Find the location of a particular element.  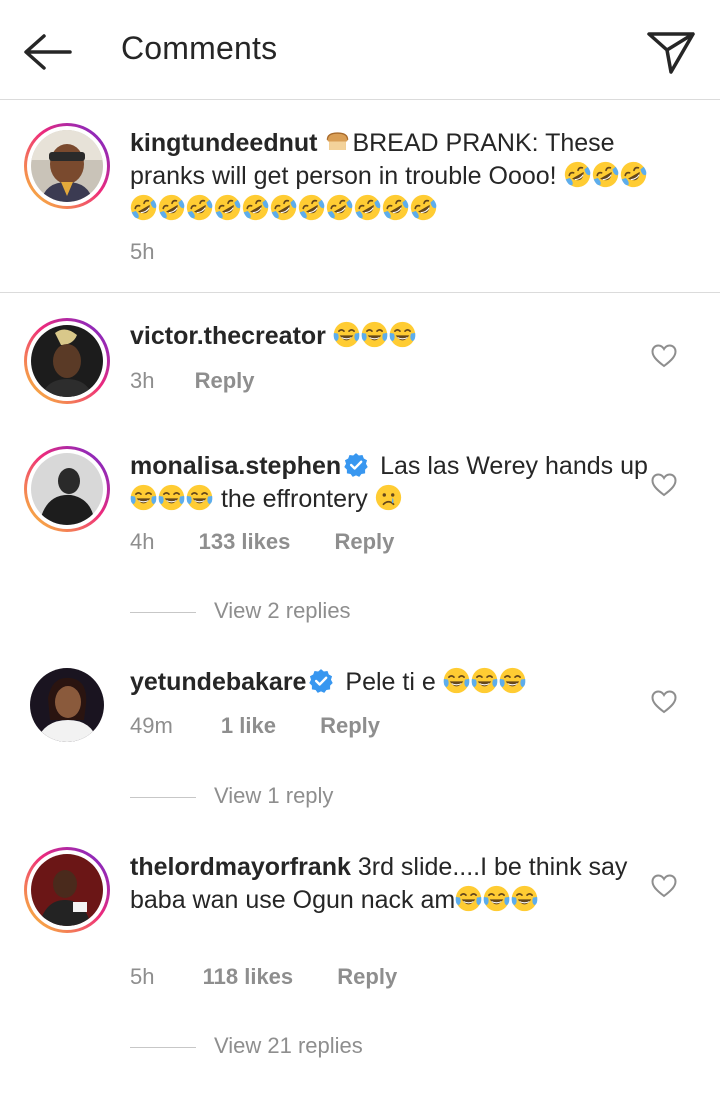

comment-text: victor.thecreator is located at coordinates (390, 336).